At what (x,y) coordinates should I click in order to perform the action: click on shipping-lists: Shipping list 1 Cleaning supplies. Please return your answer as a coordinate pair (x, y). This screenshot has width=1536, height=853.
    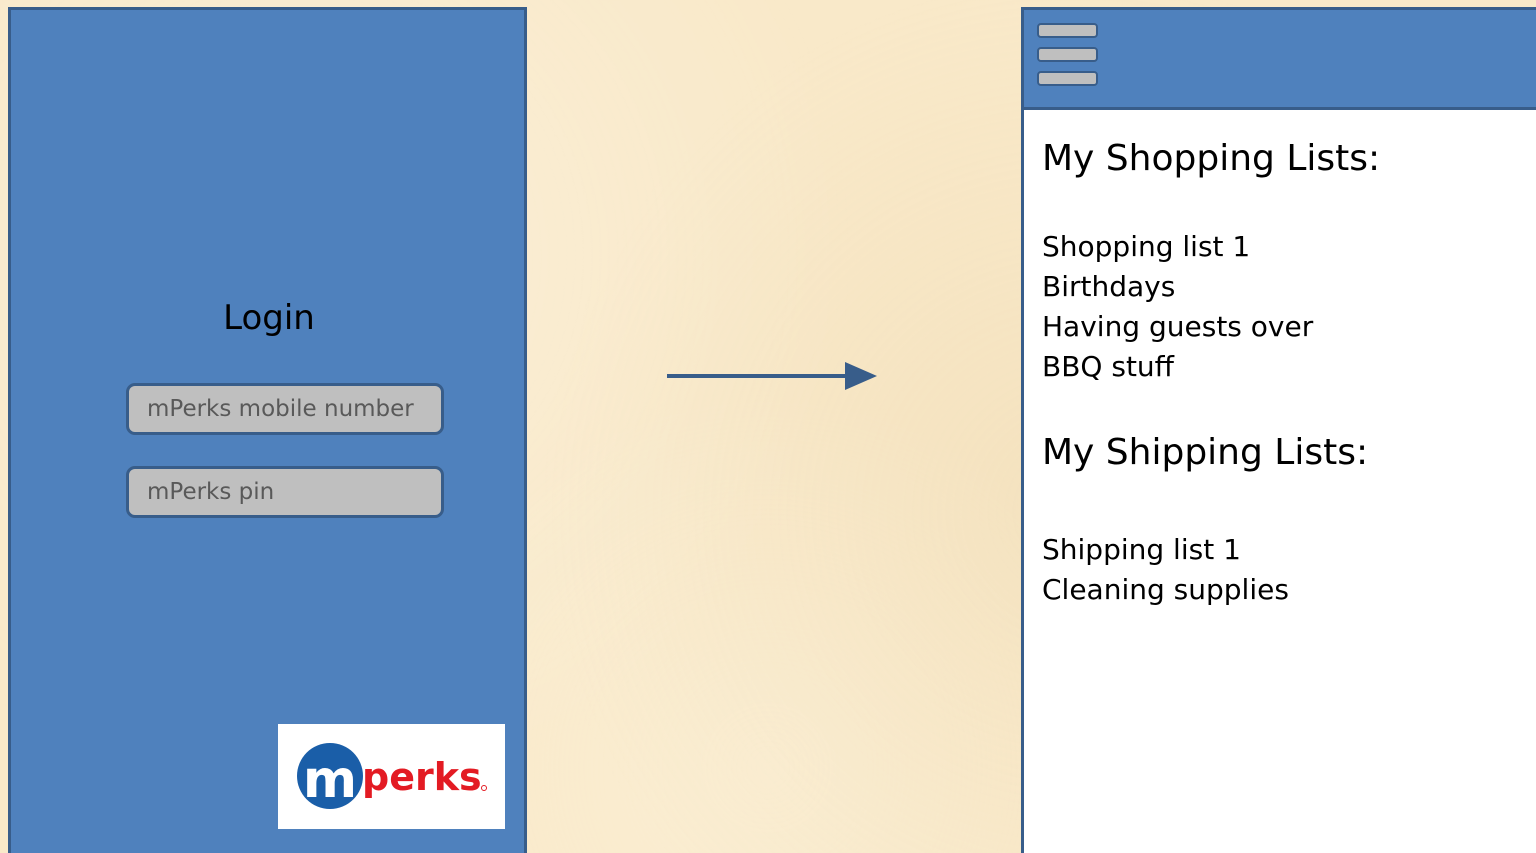
    Looking at the image, I should click on (1165, 570).